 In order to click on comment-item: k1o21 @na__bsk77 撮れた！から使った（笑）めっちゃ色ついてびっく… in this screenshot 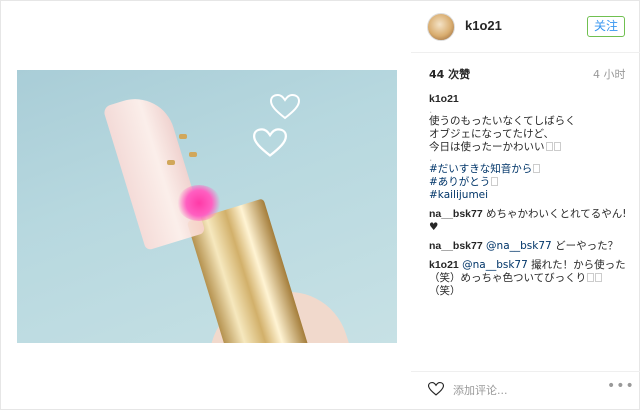, I will do `click(529, 278)`.